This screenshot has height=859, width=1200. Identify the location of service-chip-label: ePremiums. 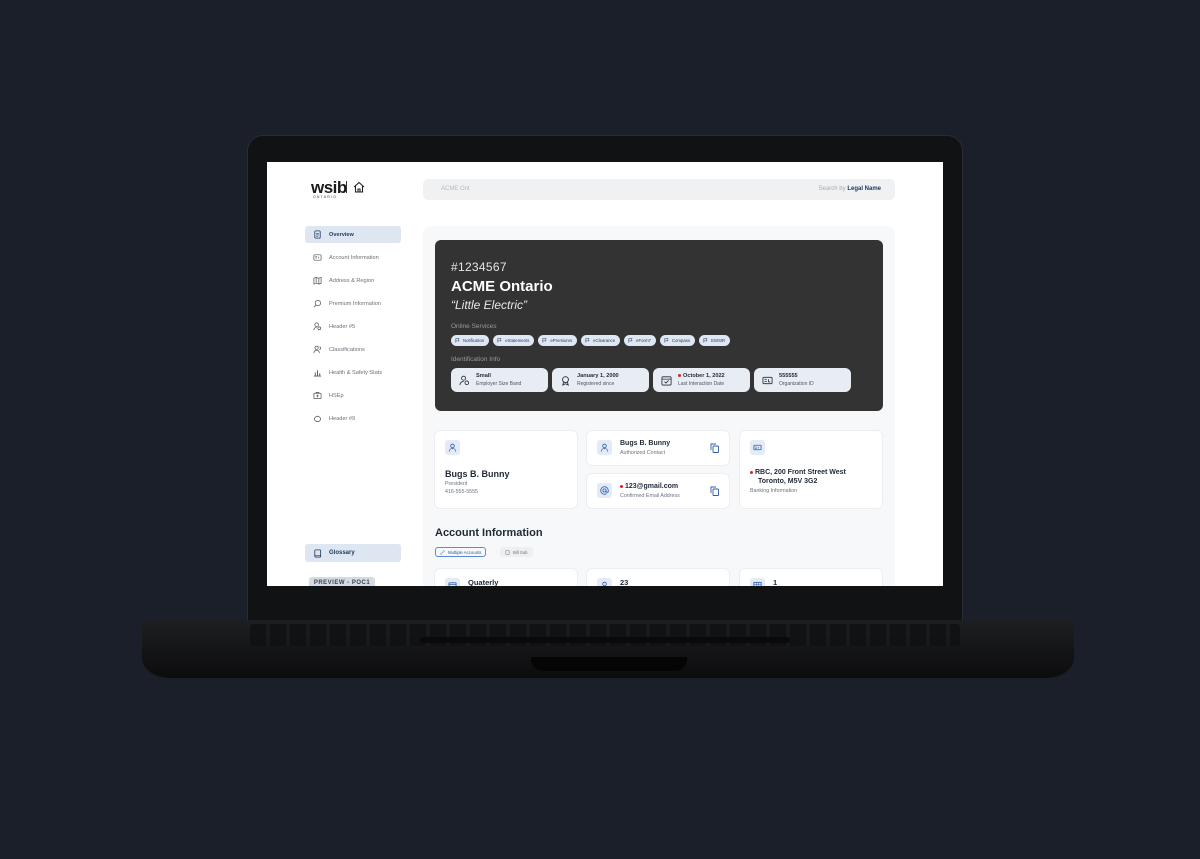
(561, 340).